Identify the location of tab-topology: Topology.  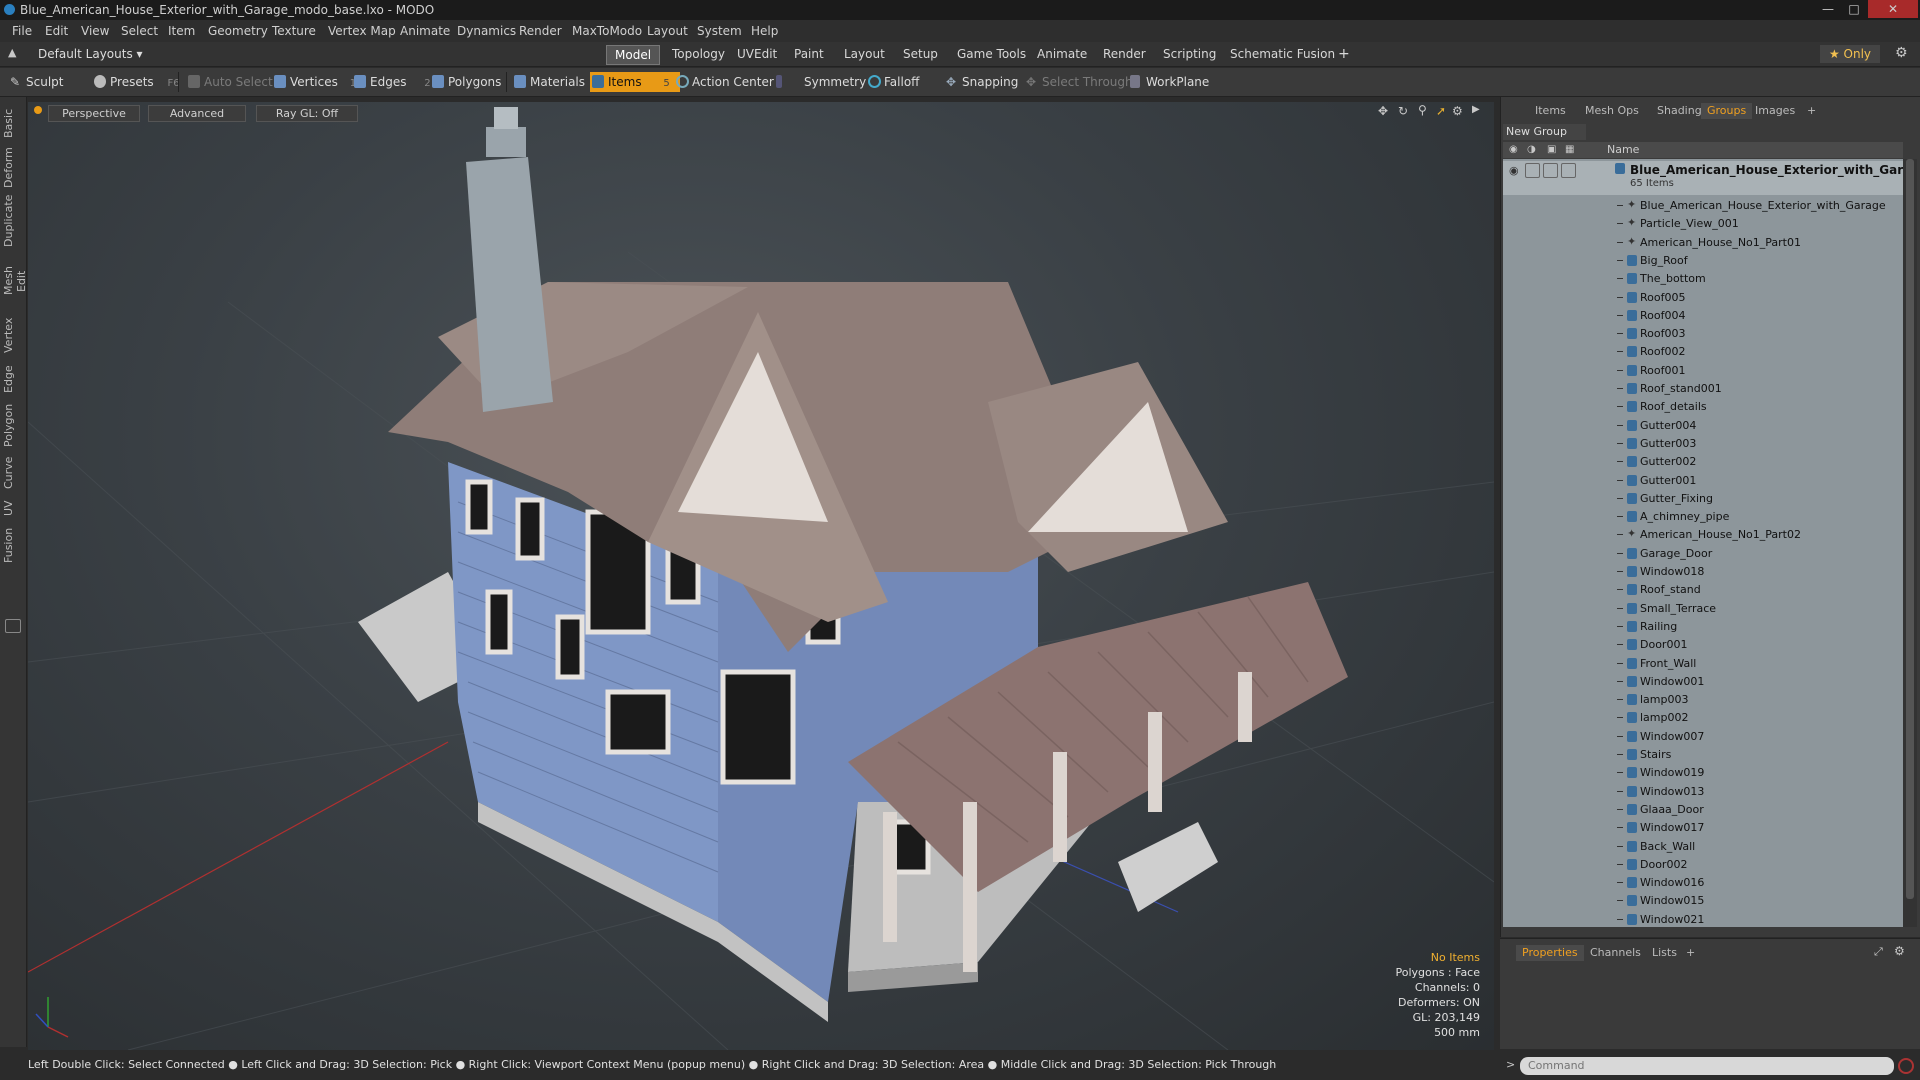
(698, 54).